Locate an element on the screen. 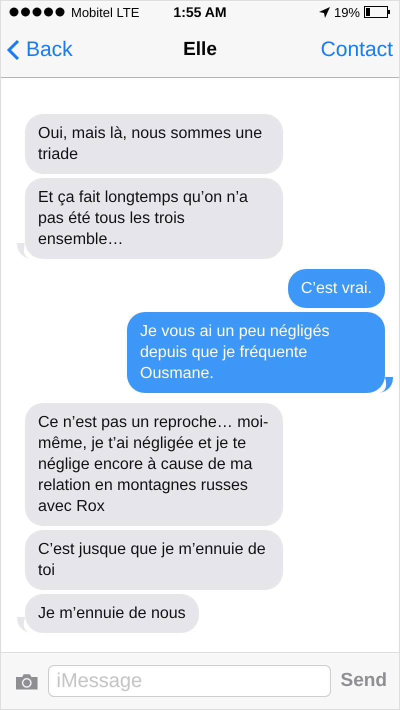  message-bubble: Ce n’est pas un reproche… moi-même, je t’ai négligée et je te néglige encore à cause de ma relation en montagnes russes avec Rox is located at coordinates (154, 464).